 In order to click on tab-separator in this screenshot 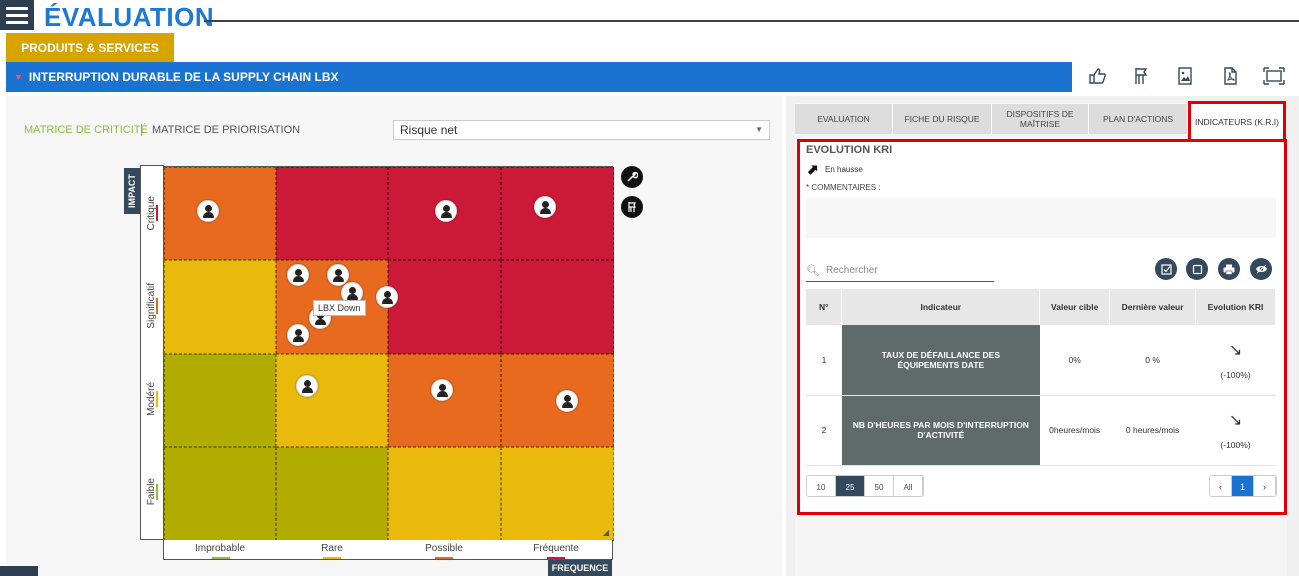, I will do `click(141, 130)`.